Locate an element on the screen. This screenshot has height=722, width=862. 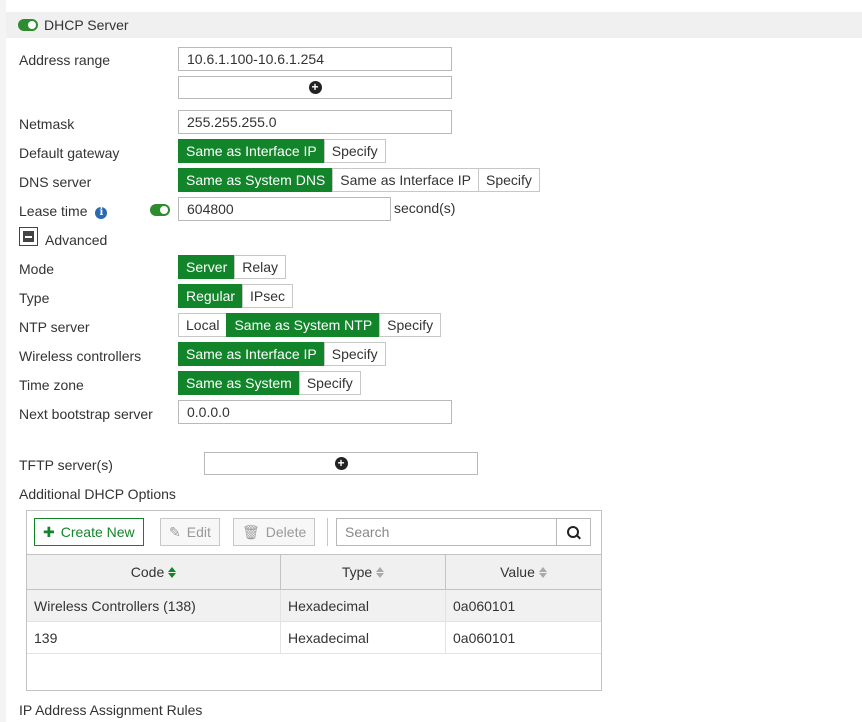
default-gateway-label: Default gateway is located at coordinates (69, 153).